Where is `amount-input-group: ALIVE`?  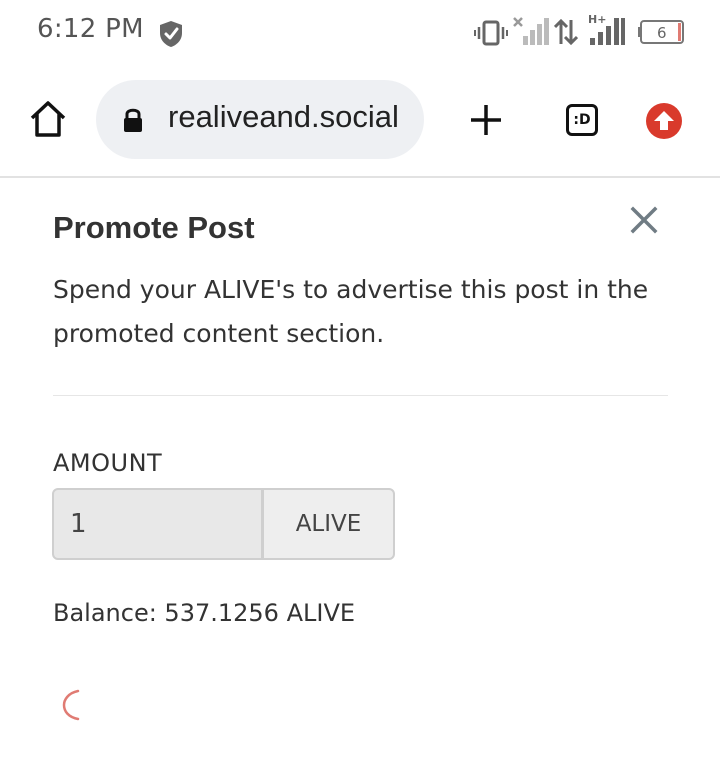 amount-input-group: ALIVE is located at coordinates (223, 524).